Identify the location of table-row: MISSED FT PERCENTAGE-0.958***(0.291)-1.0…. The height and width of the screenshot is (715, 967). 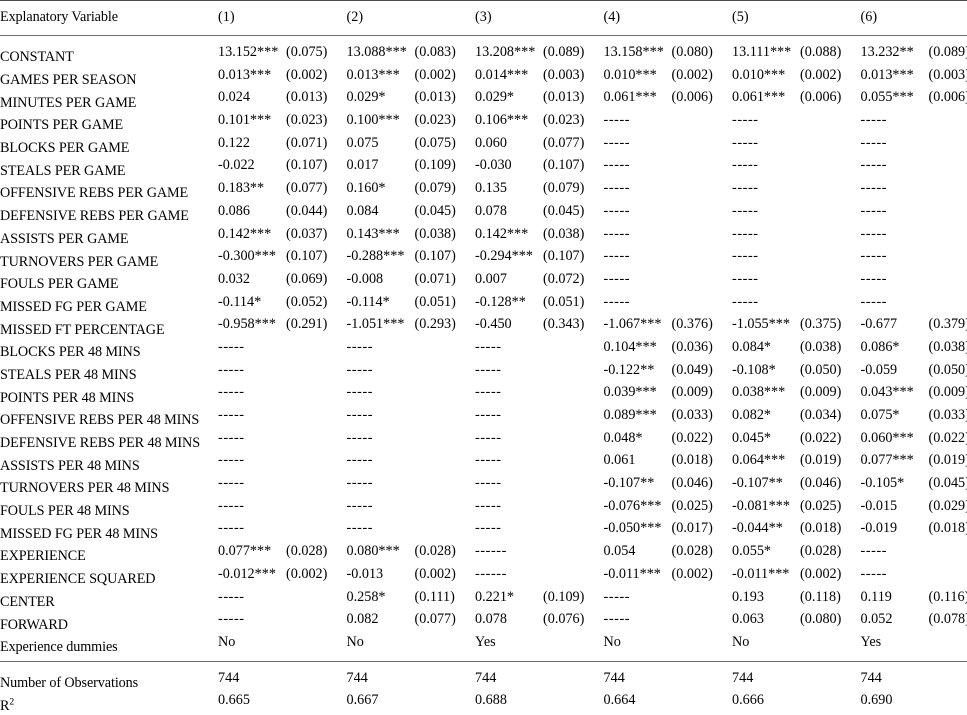
(483, 327).